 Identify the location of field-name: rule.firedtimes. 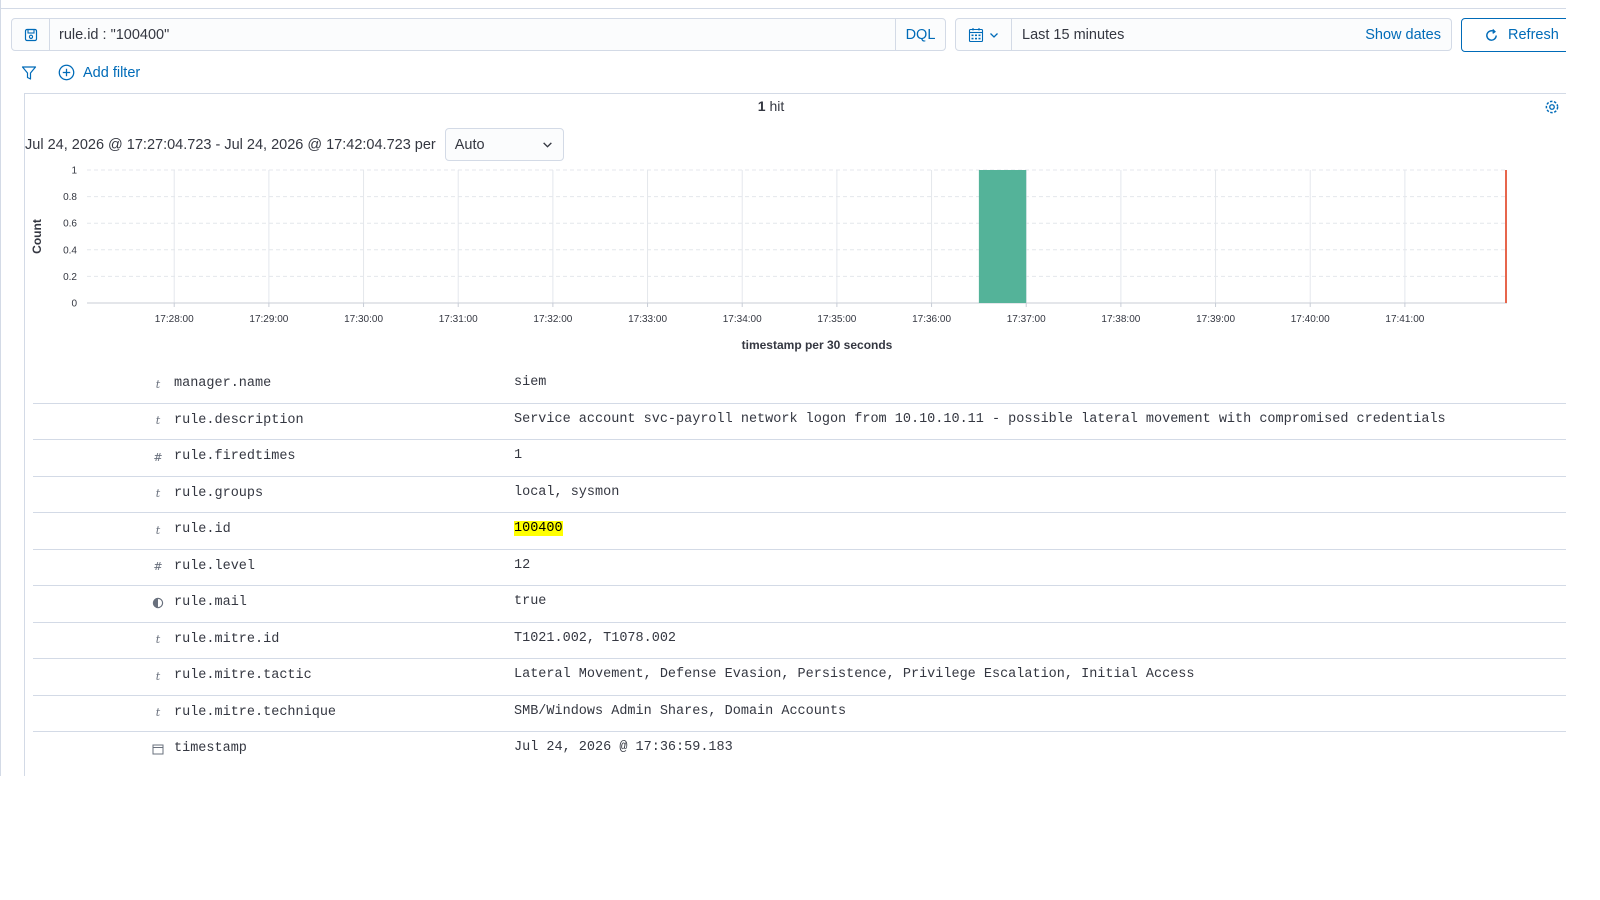
(235, 456).